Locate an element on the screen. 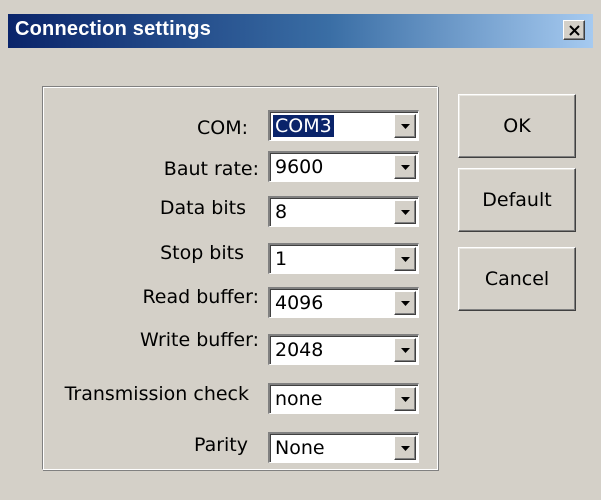  stop-bits-value: 1 is located at coordinates (281, 259).